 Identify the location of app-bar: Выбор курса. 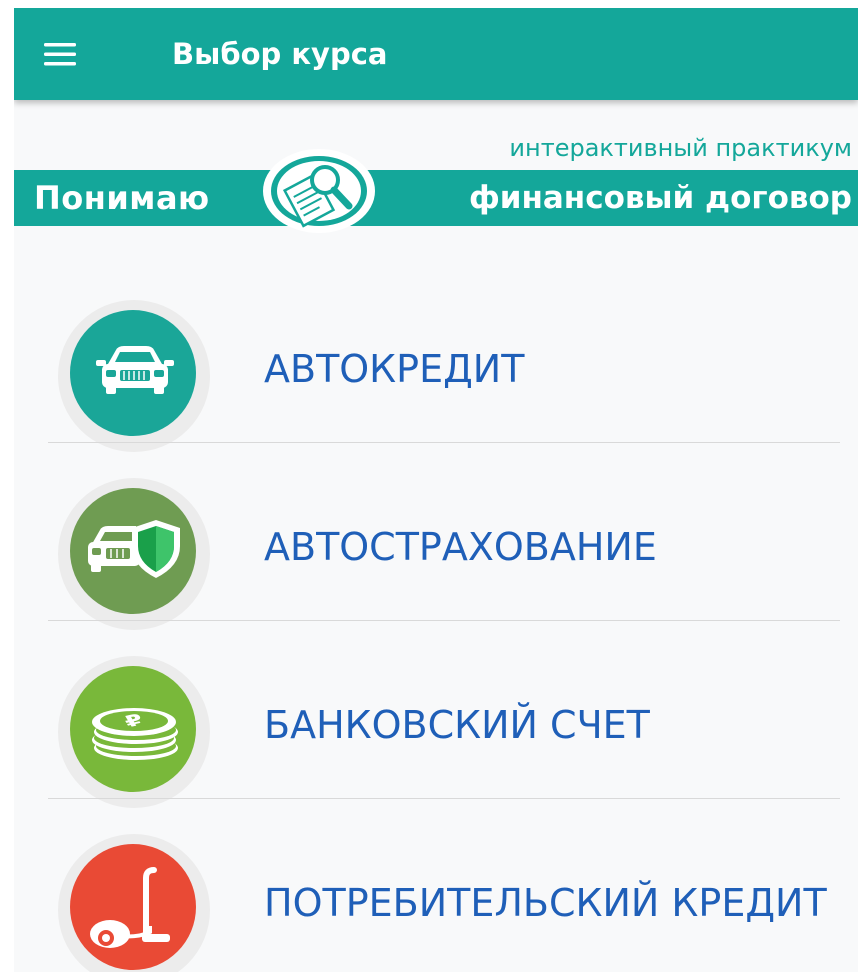
(436, 54).